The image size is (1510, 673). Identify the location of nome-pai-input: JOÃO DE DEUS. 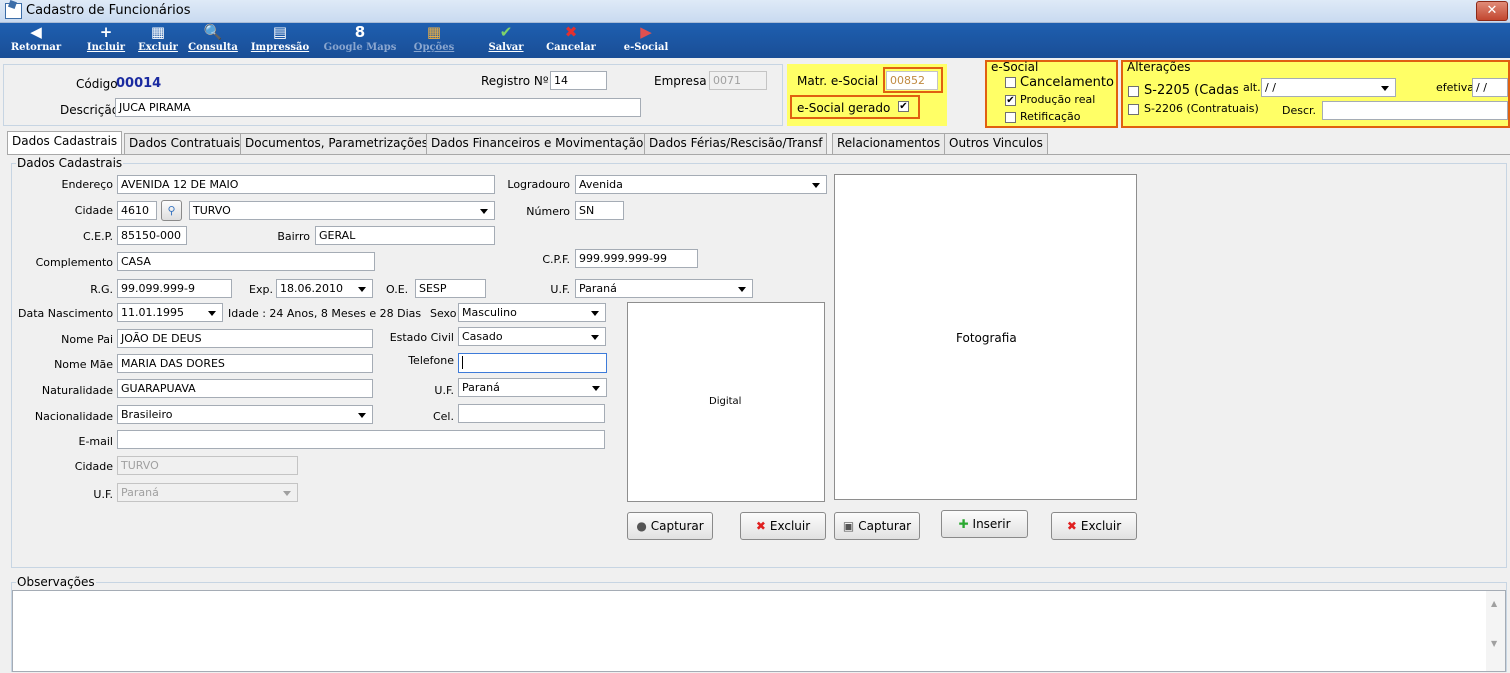
(245, 338).